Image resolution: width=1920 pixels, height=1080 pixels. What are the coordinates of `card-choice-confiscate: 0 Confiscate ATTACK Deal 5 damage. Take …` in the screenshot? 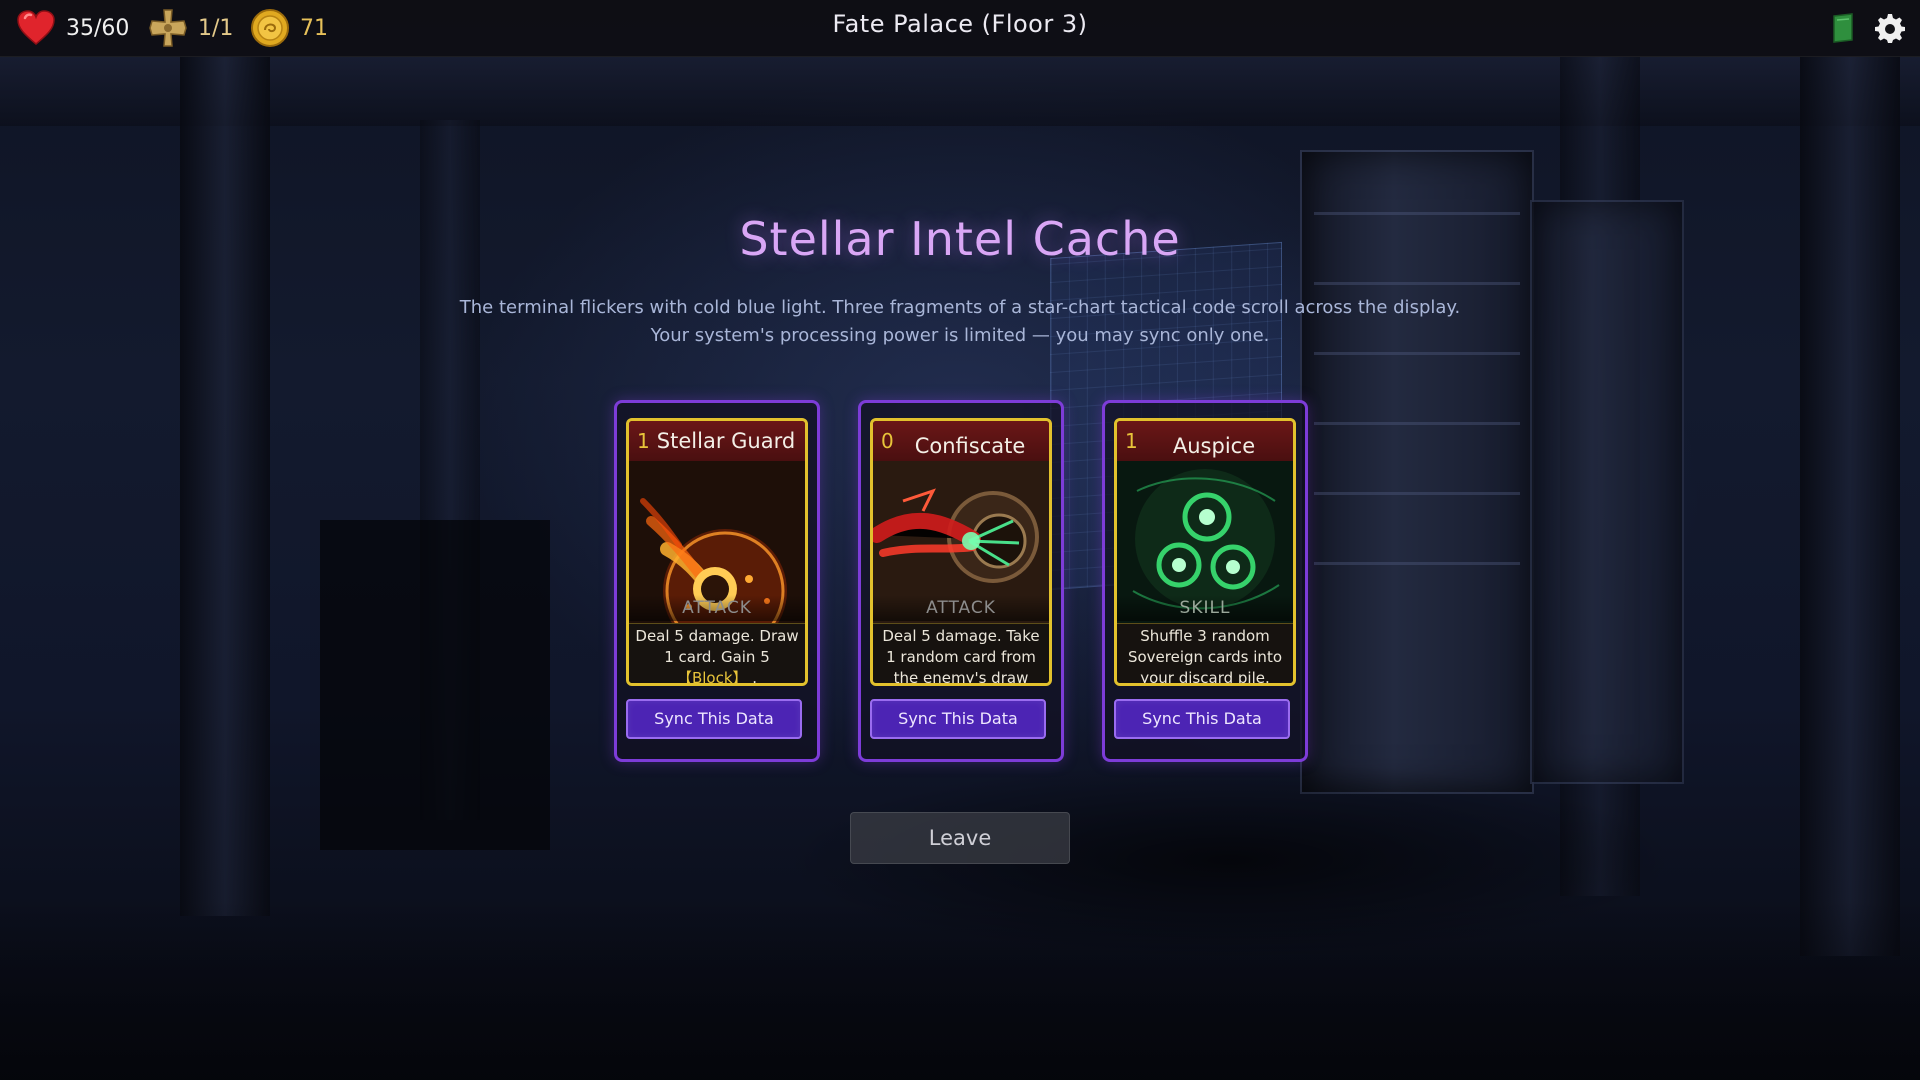 It's located at (961, 581).